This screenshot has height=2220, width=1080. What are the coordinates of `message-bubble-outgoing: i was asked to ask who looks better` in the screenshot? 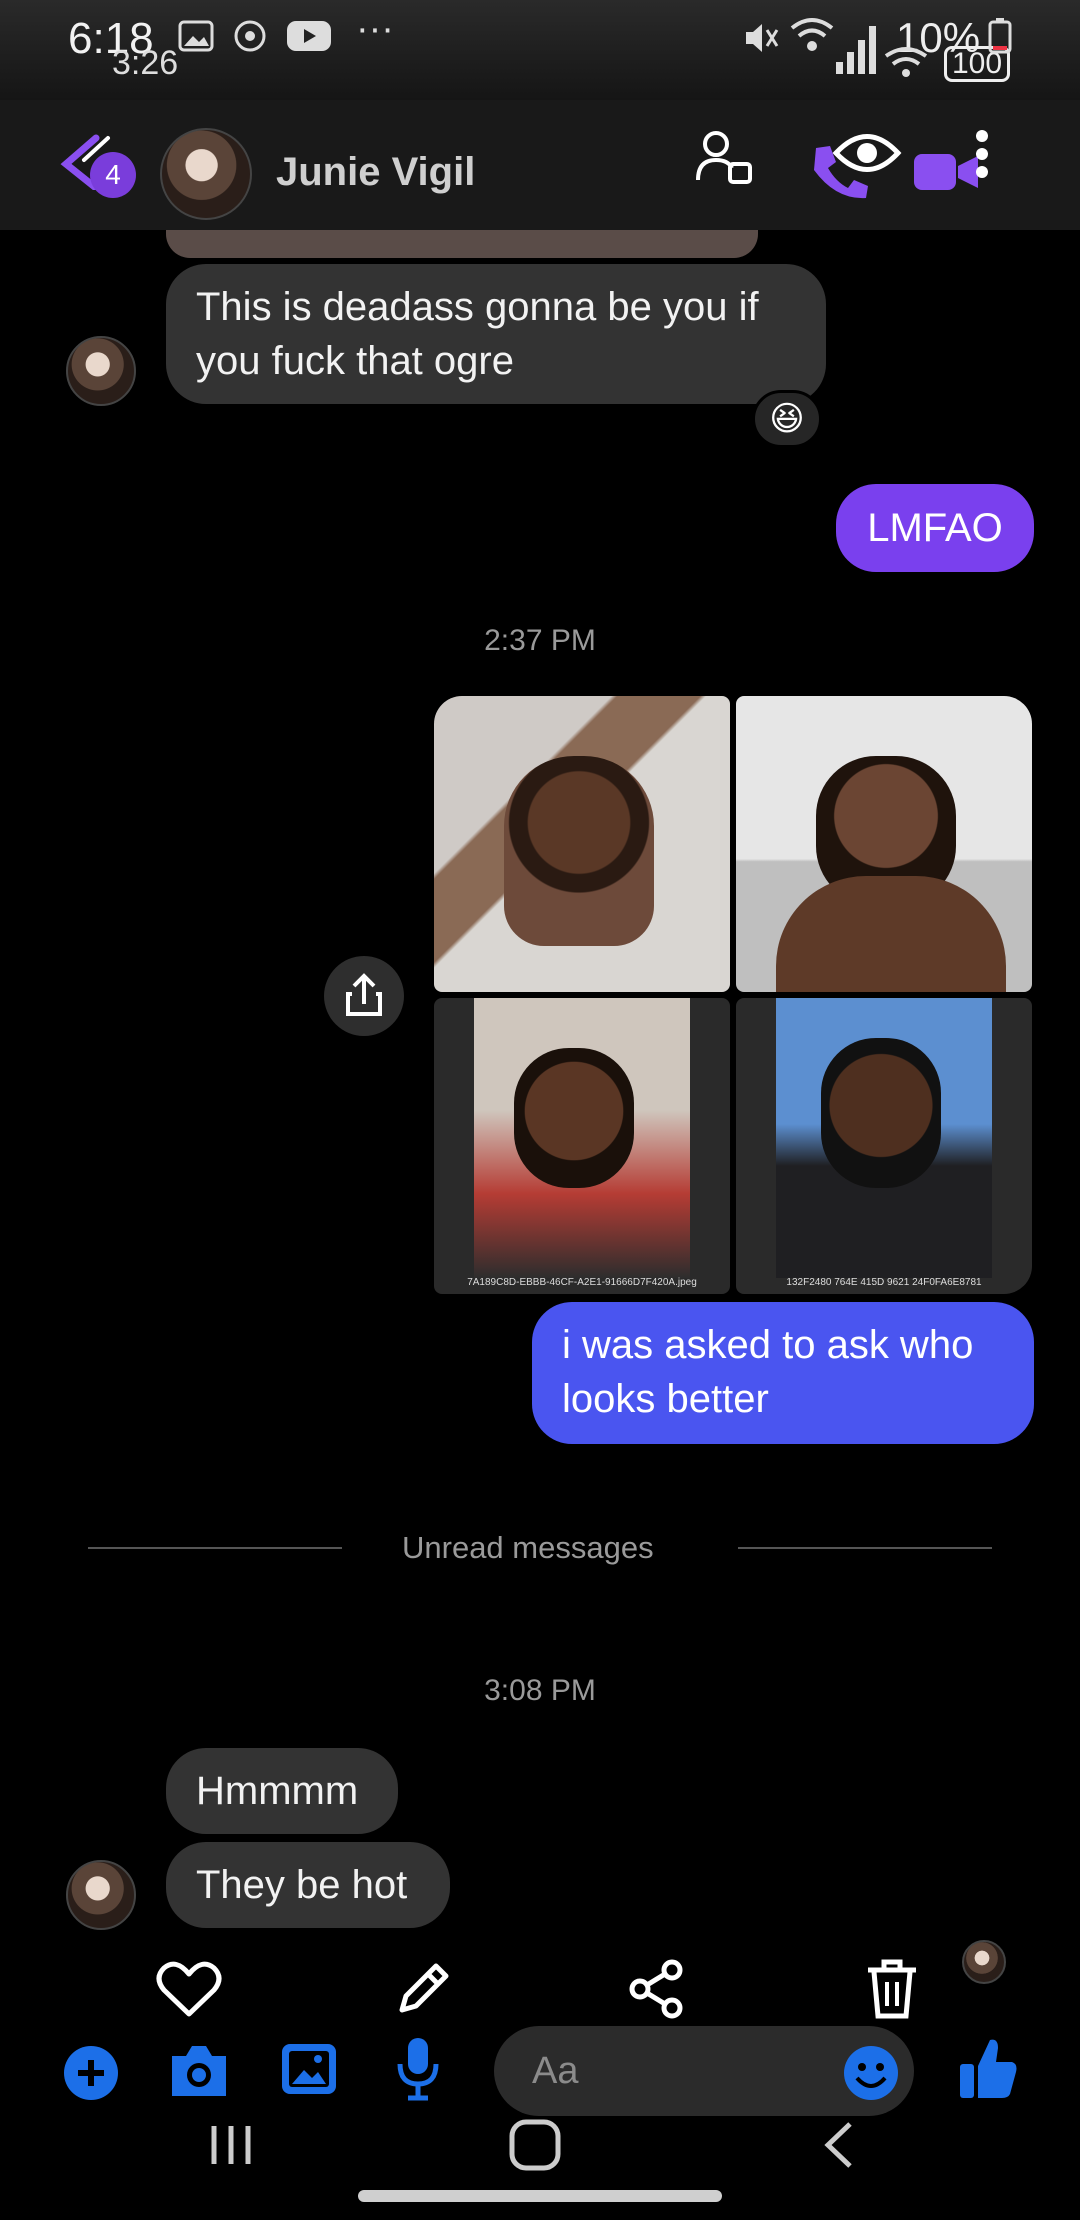 It's located at (783, 1373).